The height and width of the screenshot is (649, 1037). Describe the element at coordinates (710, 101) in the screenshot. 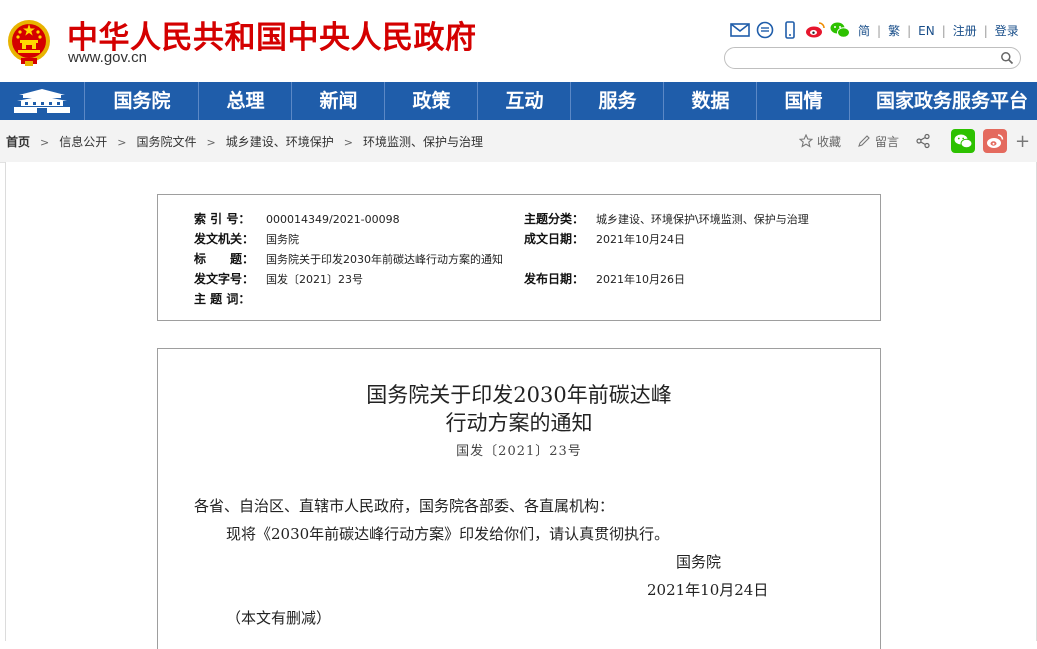

I see `nav-item-data: 数据` at that location.